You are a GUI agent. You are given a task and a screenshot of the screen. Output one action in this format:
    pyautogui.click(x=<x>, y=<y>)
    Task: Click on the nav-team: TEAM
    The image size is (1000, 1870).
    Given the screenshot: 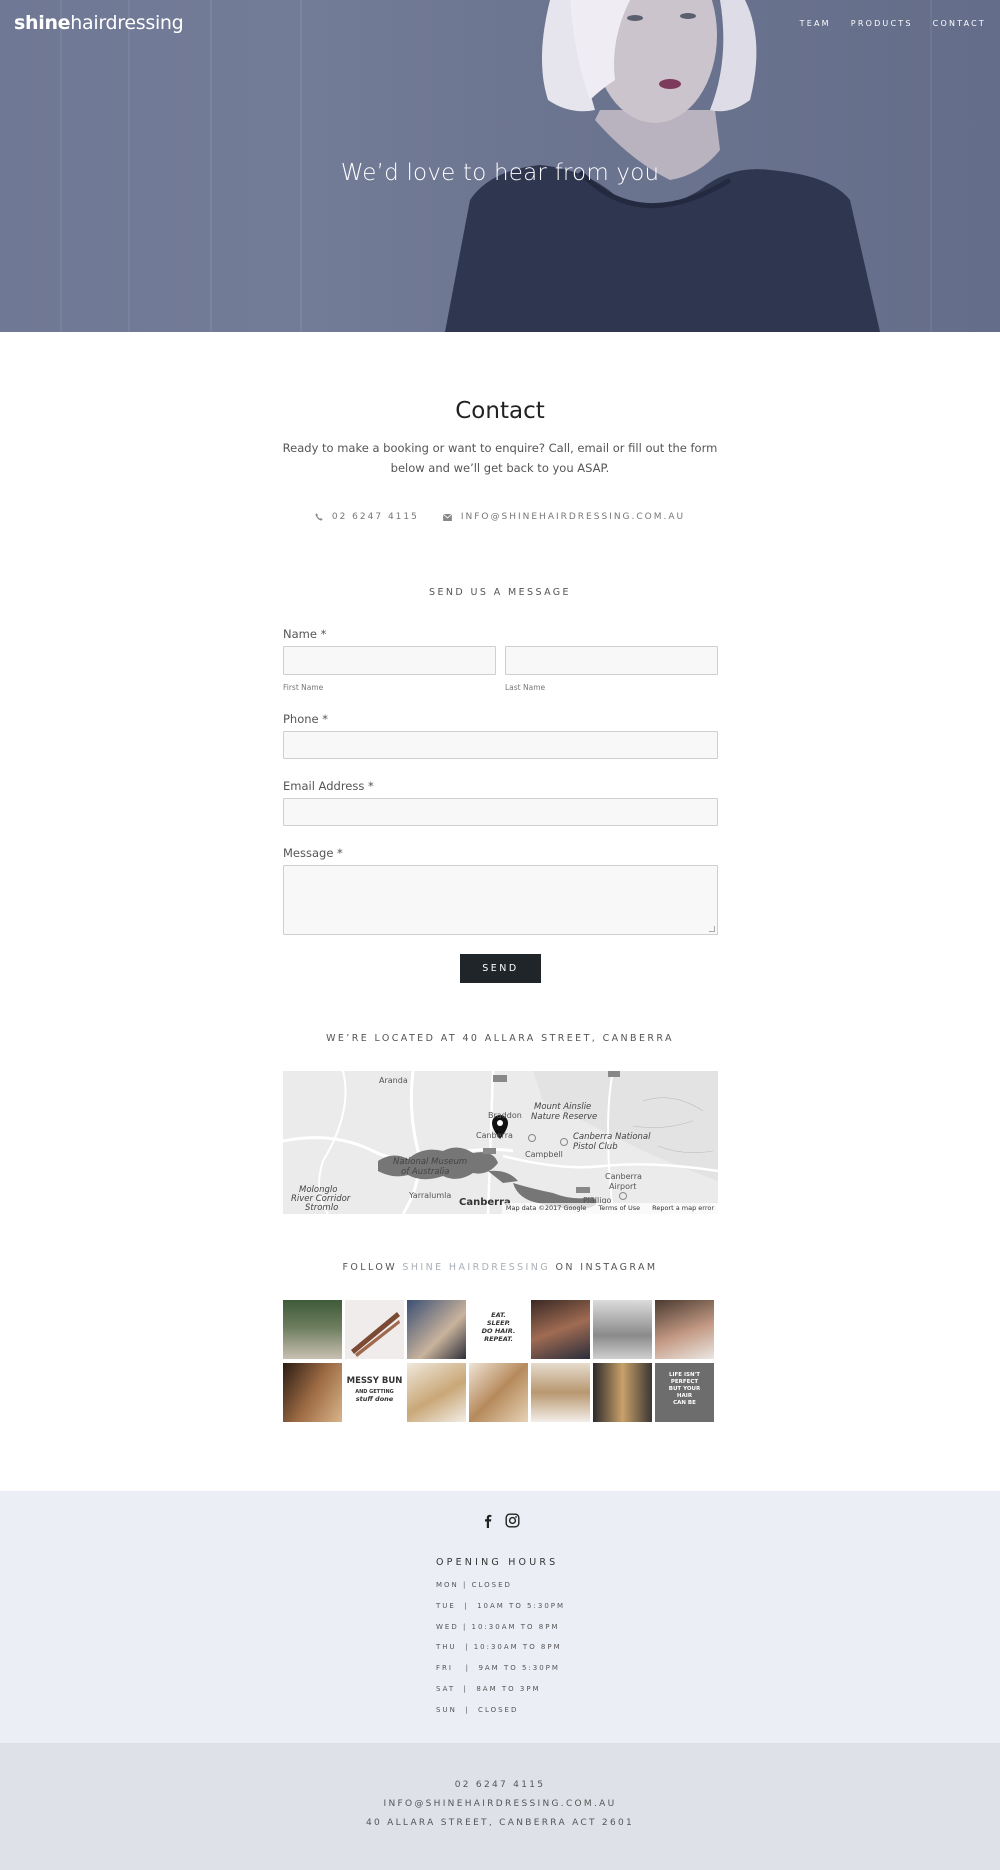 What is the action you would take?
    pyautogui.click(x=815, y=23)
    